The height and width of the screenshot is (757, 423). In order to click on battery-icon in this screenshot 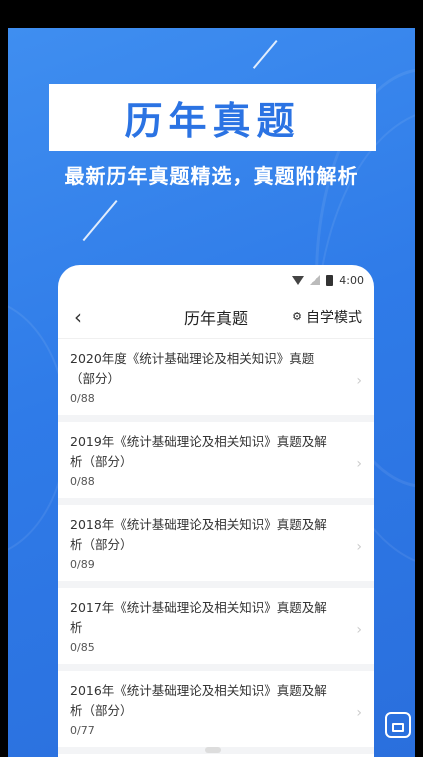, I will do `click(330, 280)`.